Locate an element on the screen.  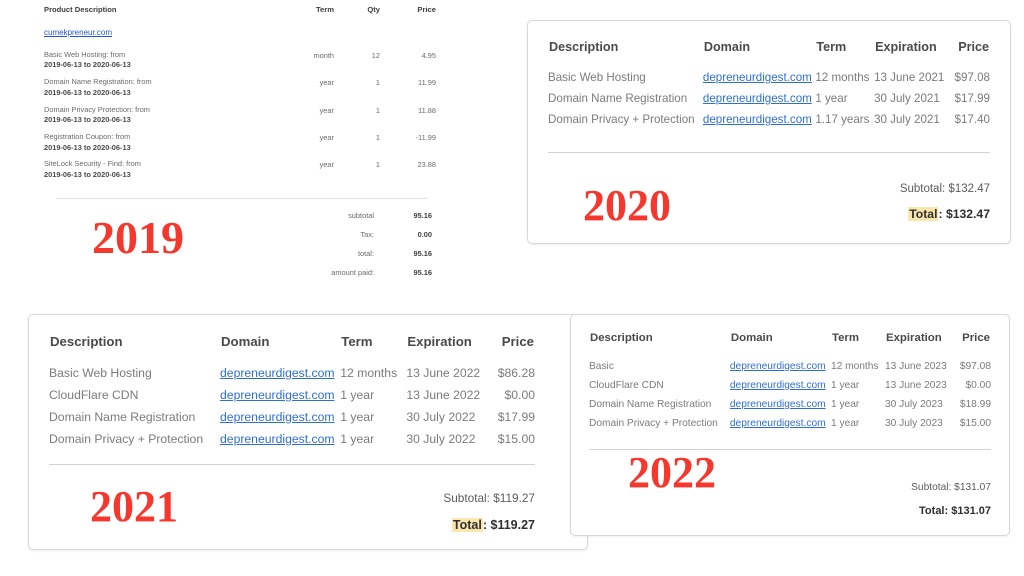
year-stamp-2022: 2022 is located at coordinates (672, 472).